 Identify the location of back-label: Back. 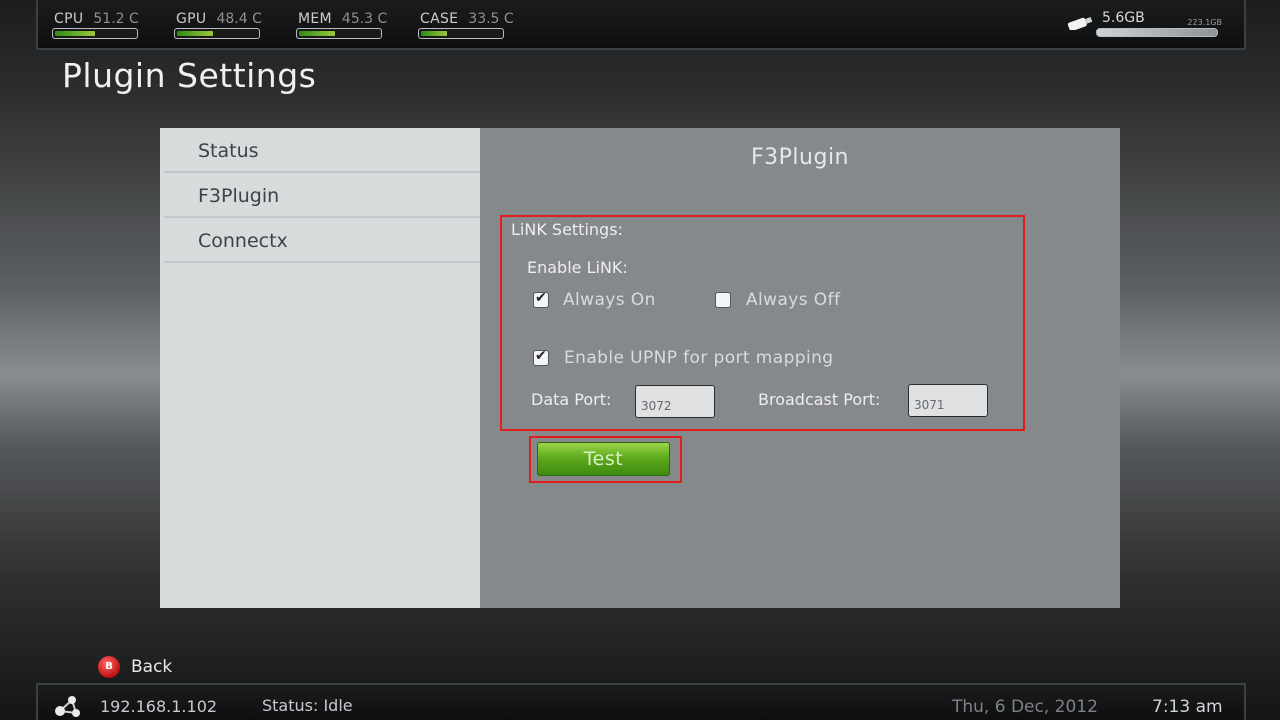
(152, 667).